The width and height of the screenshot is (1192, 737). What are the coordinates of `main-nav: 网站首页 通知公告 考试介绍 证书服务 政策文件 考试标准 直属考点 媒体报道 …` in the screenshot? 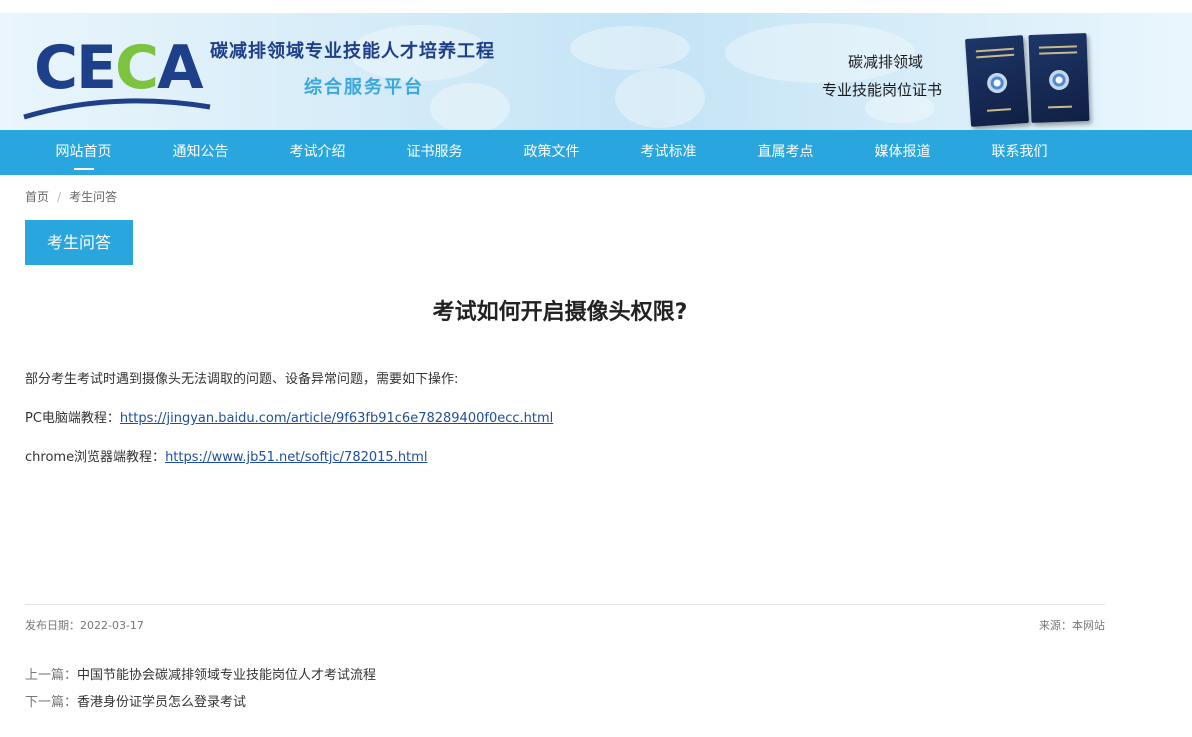 It's located at (596, 152).